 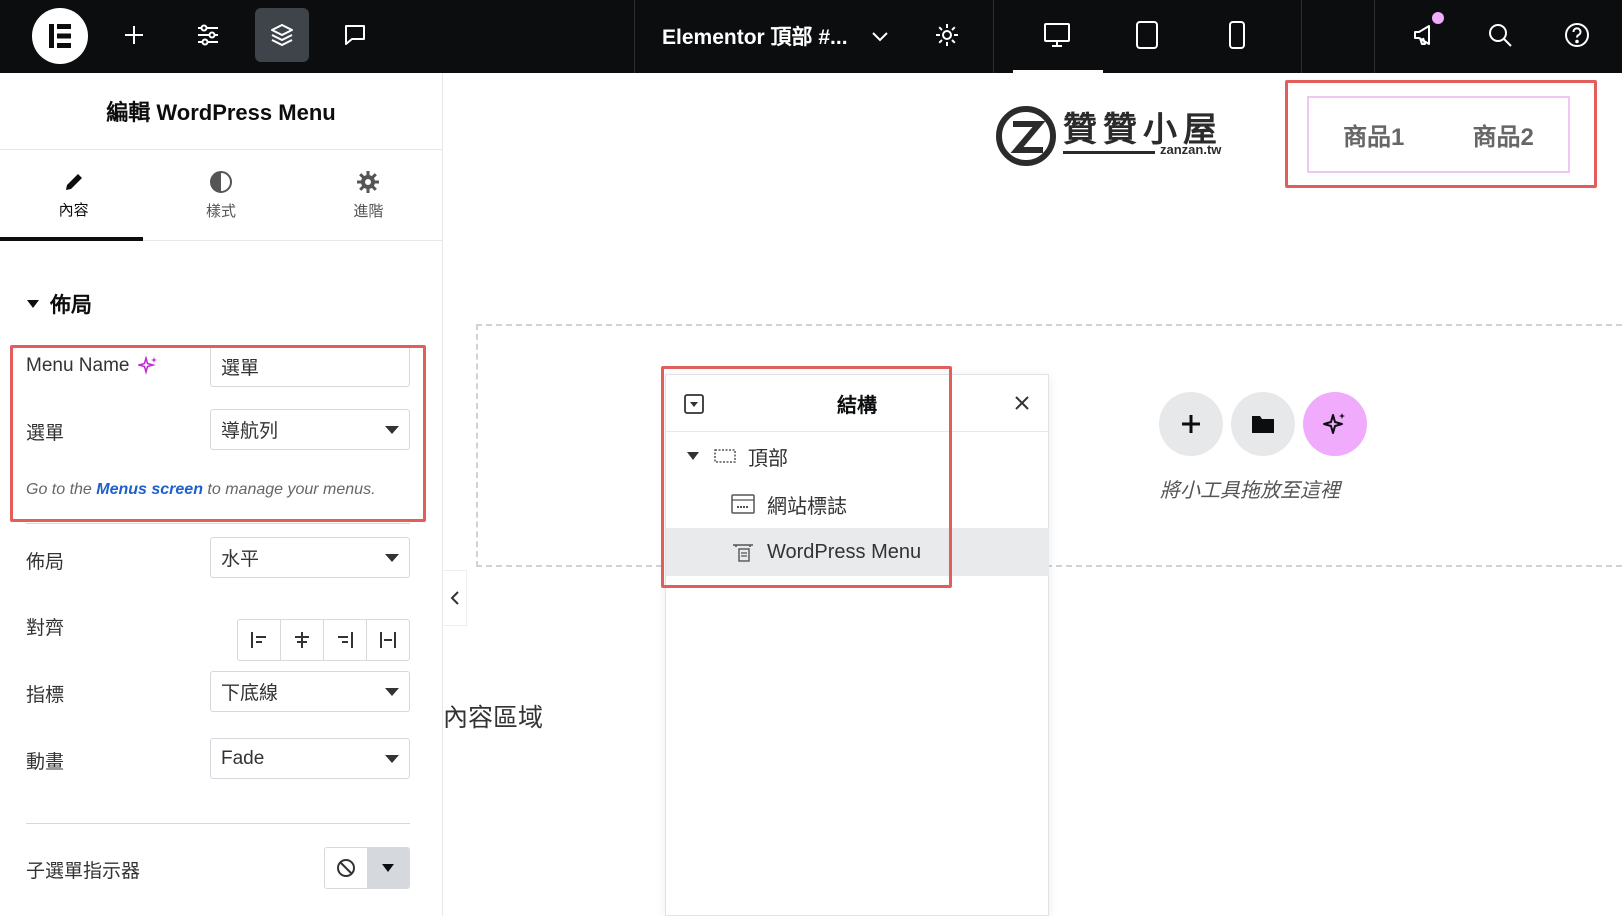 What do you see at coordinates (83, 871) in the screenshot?
I see `submenu-indicator-label: 子選單指示器` at bounding box center [83, 871].